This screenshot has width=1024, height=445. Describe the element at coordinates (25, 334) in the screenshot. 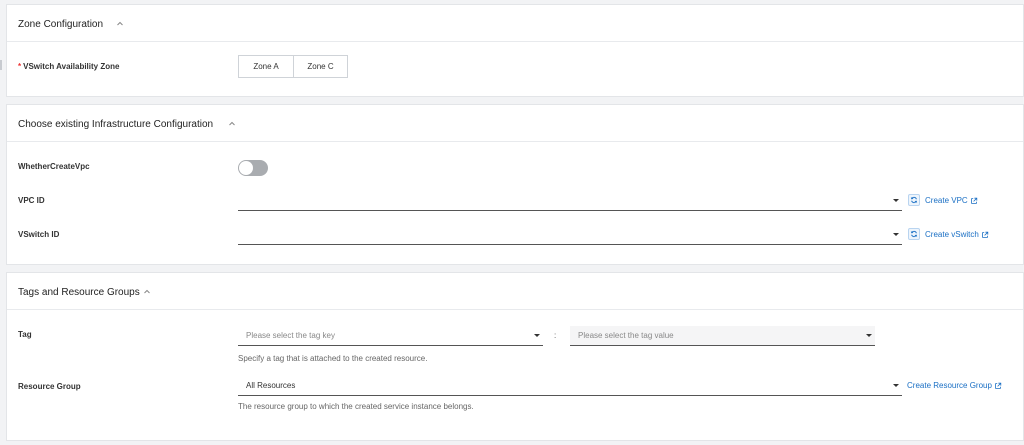

I see `tag-label: Tag` at that location.